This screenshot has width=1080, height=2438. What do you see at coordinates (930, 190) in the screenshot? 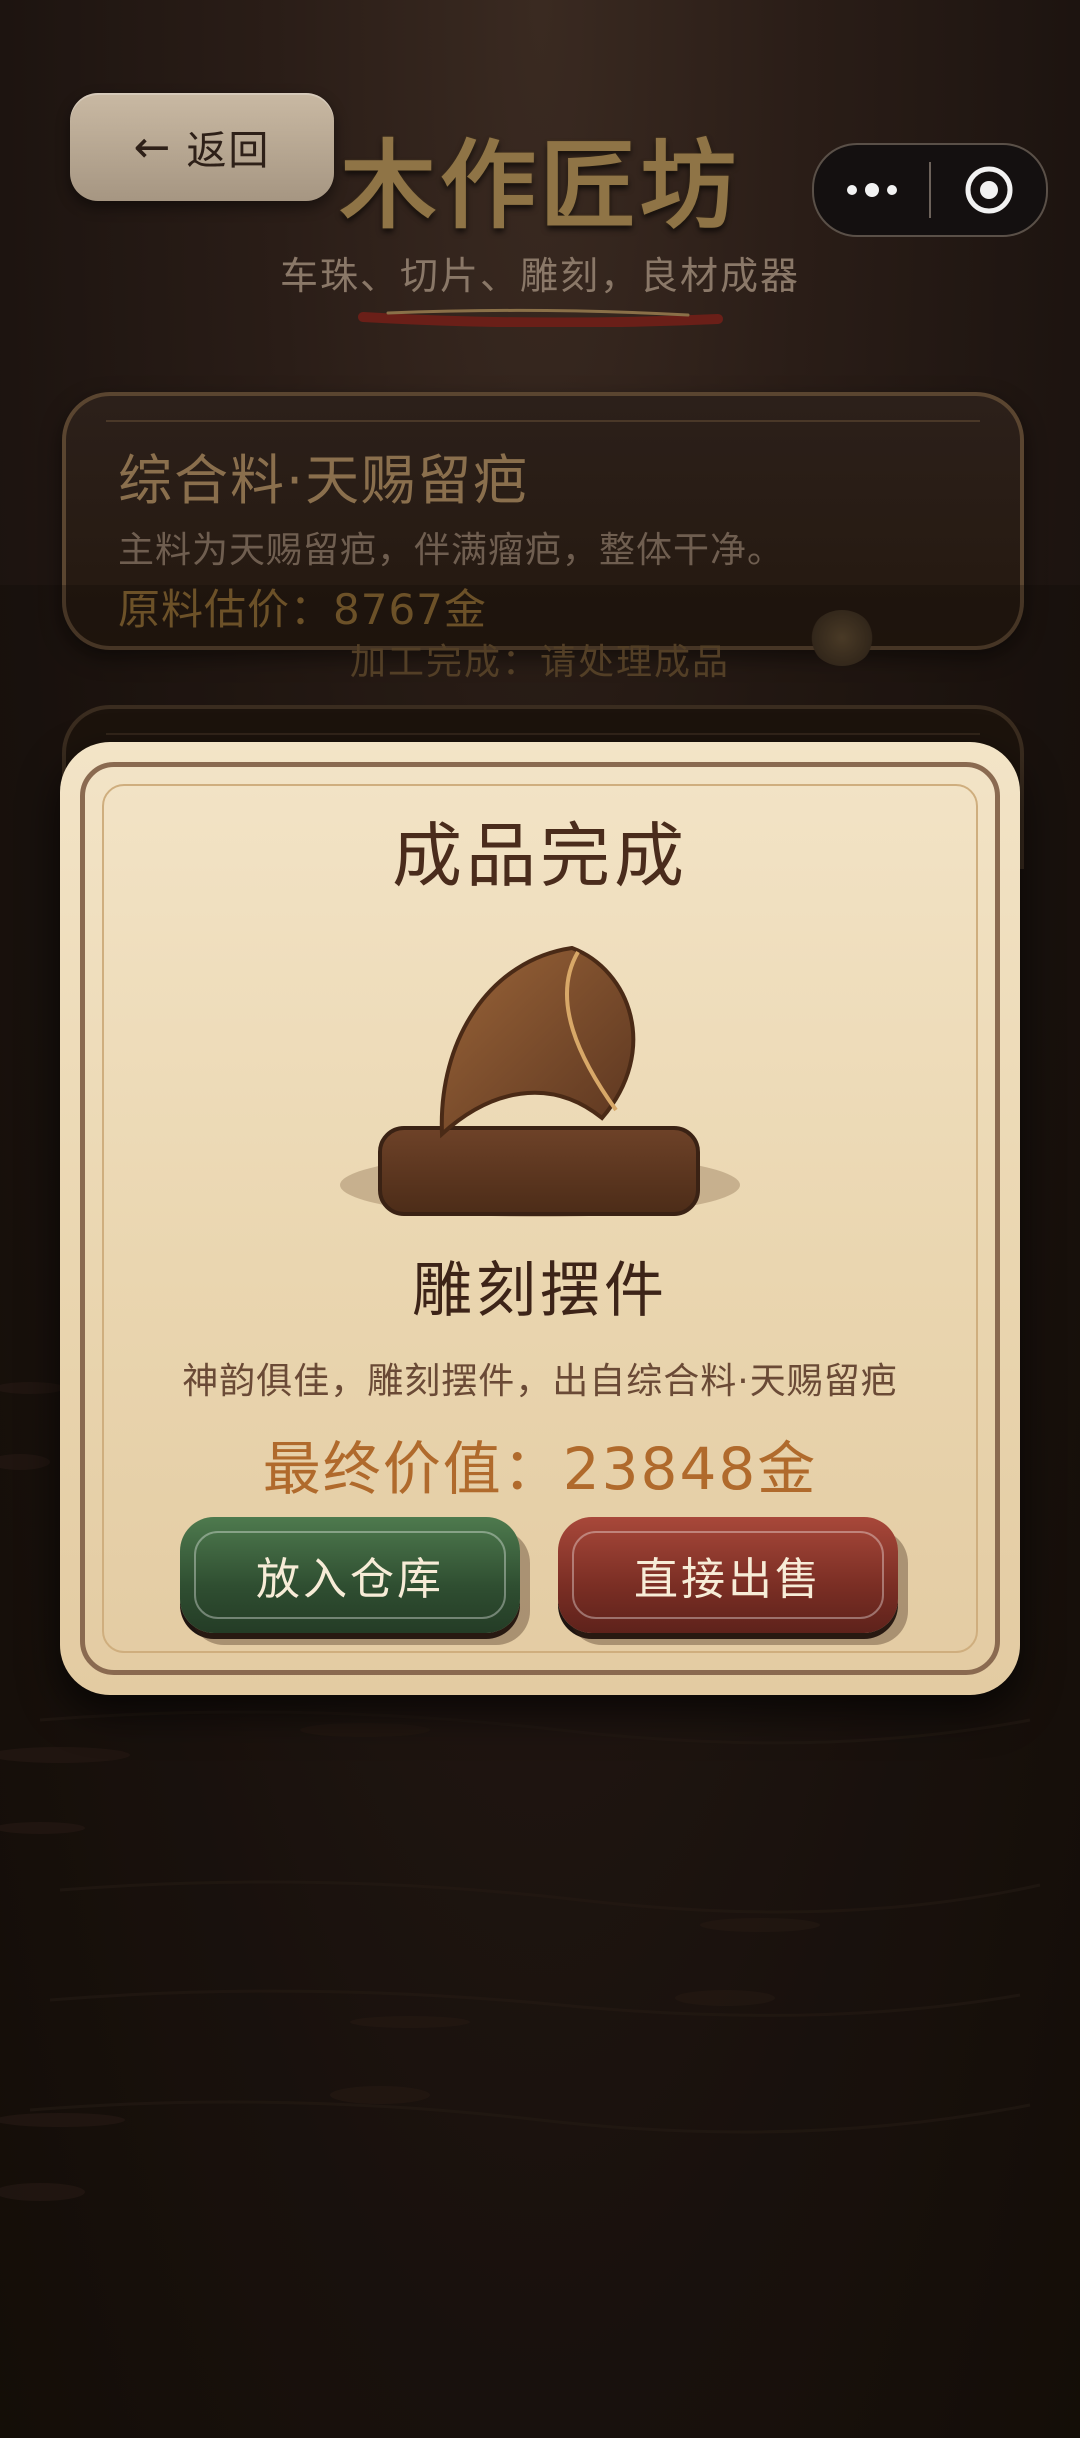
I see `mini-program-capsule` at bounding box center [930, 190].